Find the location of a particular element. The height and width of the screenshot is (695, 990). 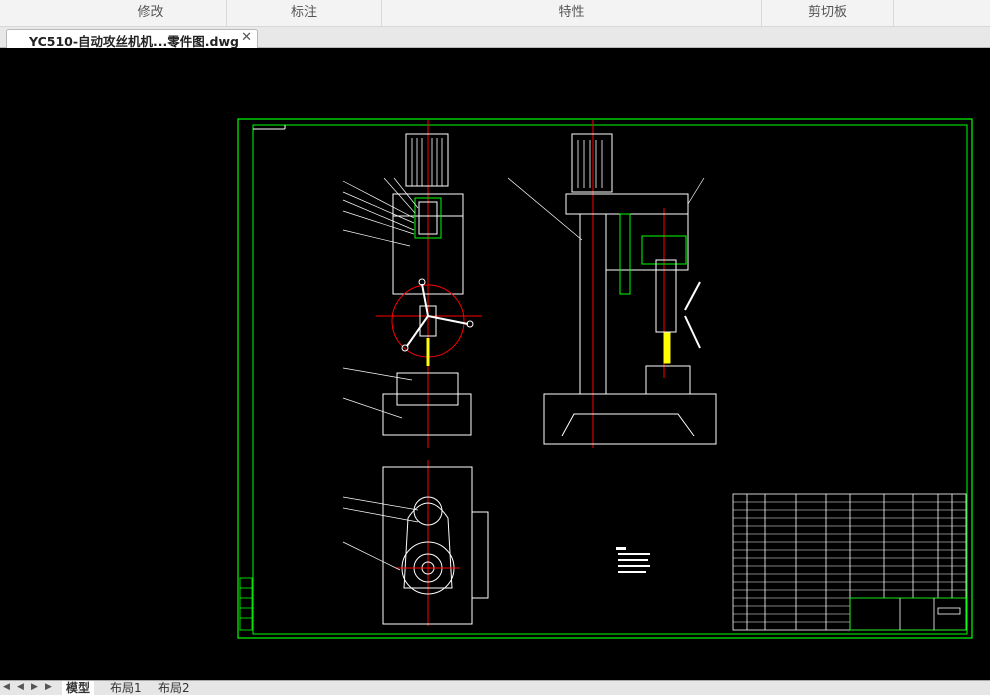

document-tab: YC510-自动攻丝机机...零件图.dwg ✕ is located at coordinates (132, 39).